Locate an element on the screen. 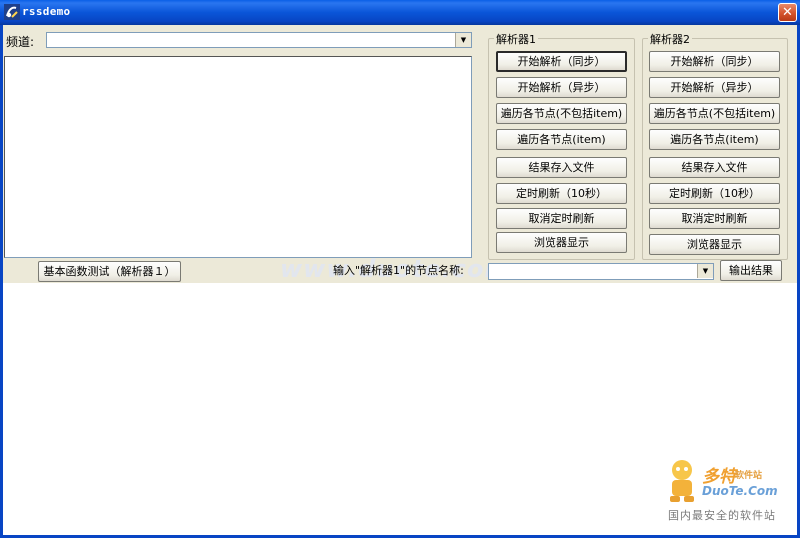  node-name-label: 输入"解析器1"的节点名称: is located at coordinates (398, 270).